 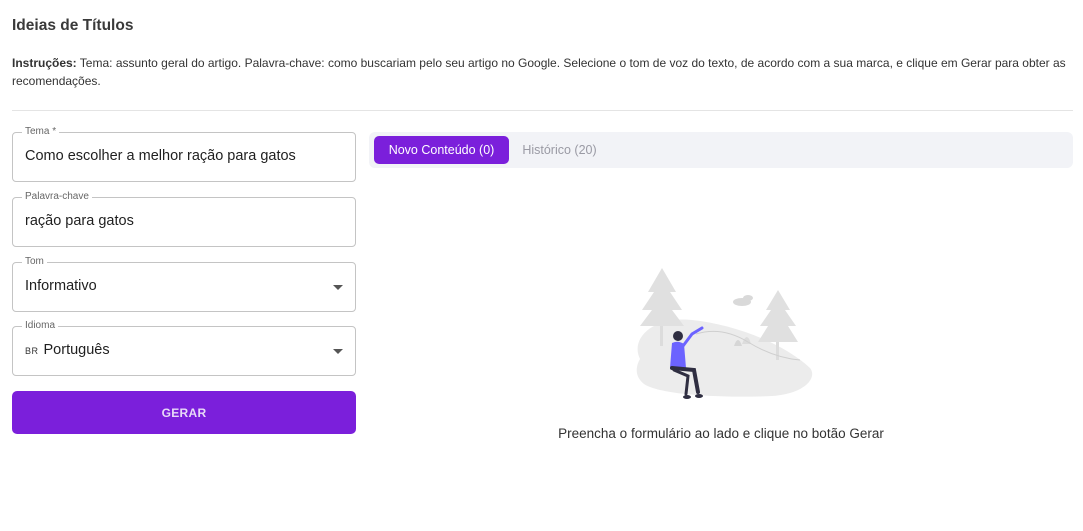 What do you see at coordinates (184, 348) in the screenshot?
I see `idioma-select: Idioma BR Português` at bounding box center [184, 348].